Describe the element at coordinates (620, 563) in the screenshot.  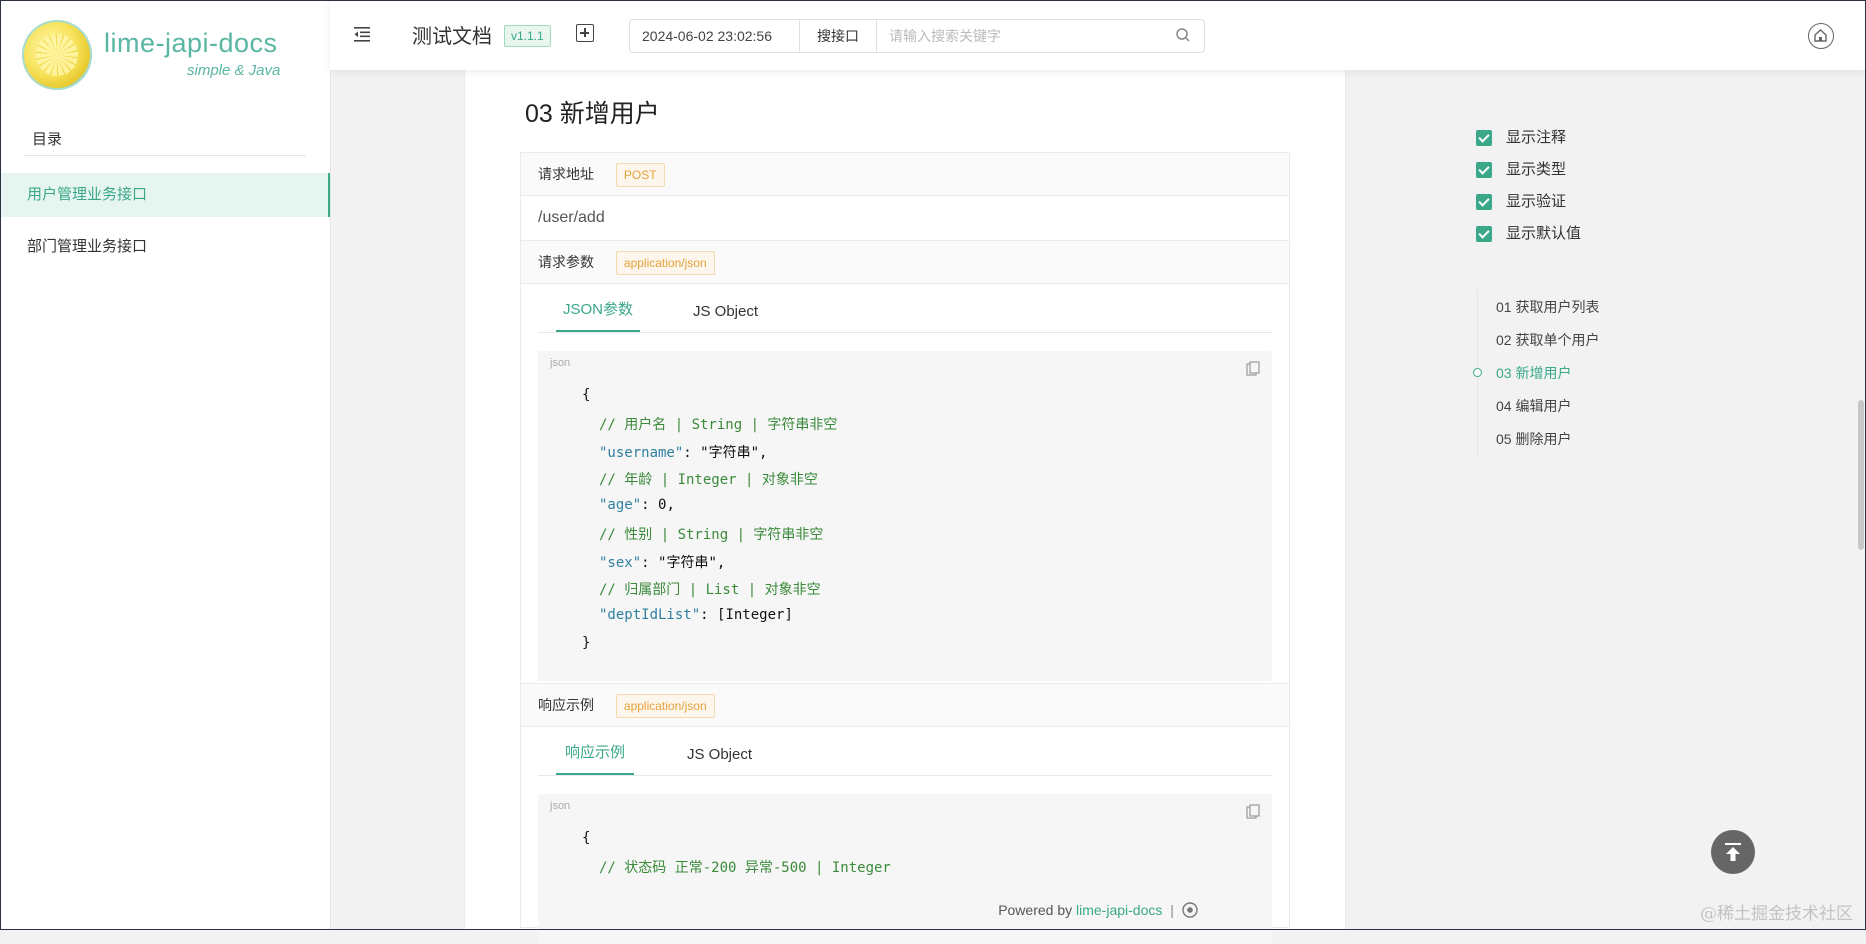
I see `code-key-sex: "sex"` at that location.